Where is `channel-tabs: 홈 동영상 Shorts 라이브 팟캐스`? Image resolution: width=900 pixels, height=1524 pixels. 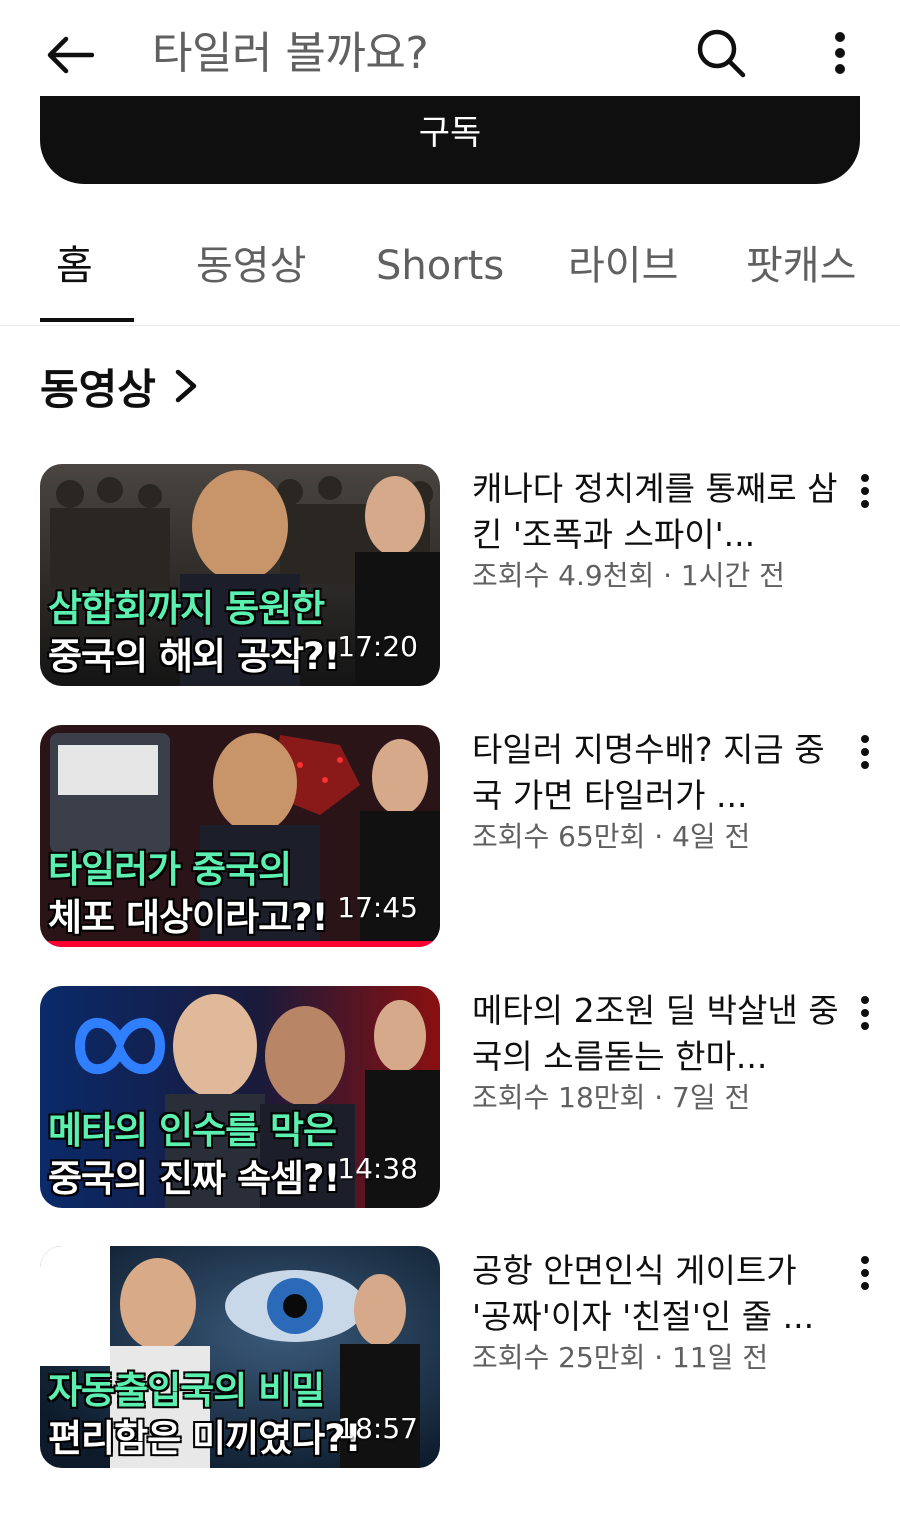 channel-tabs: 홈 동영상 Shorts 라이브 팟캐스 is located at coordinates (450, 272).